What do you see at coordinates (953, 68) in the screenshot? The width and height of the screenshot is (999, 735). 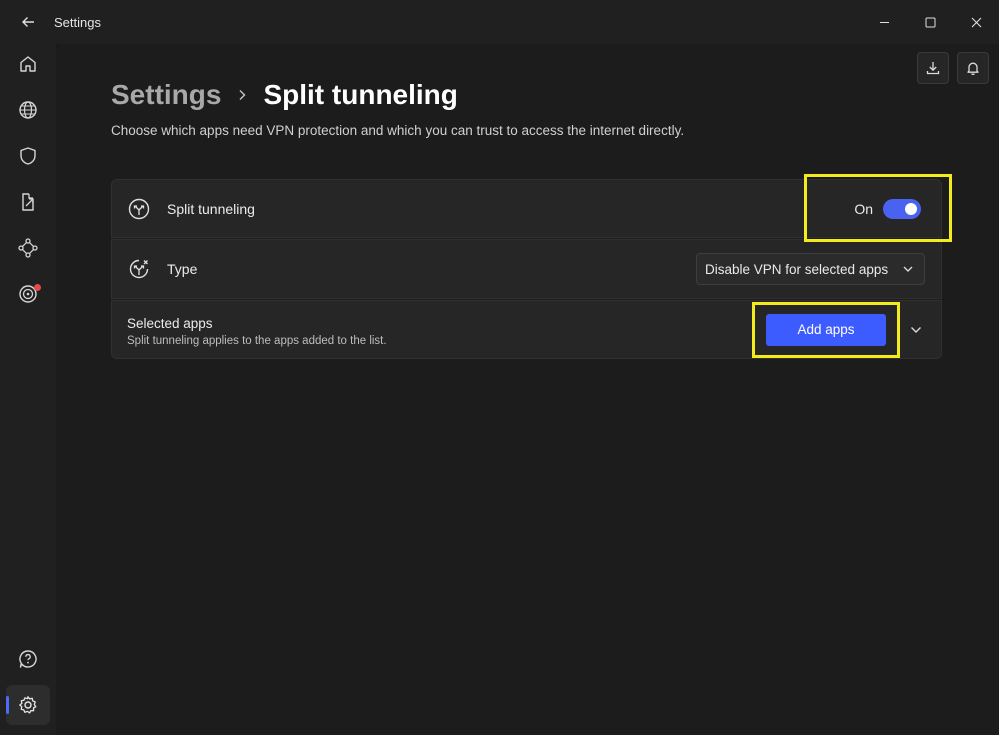 I see `top-actions` at bounding box center [953, 68].